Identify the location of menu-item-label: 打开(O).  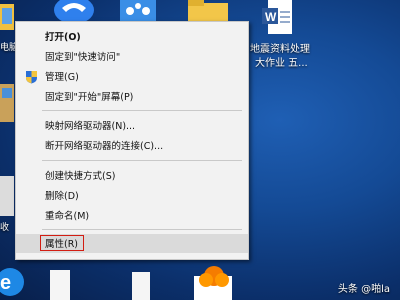
(63, 37).